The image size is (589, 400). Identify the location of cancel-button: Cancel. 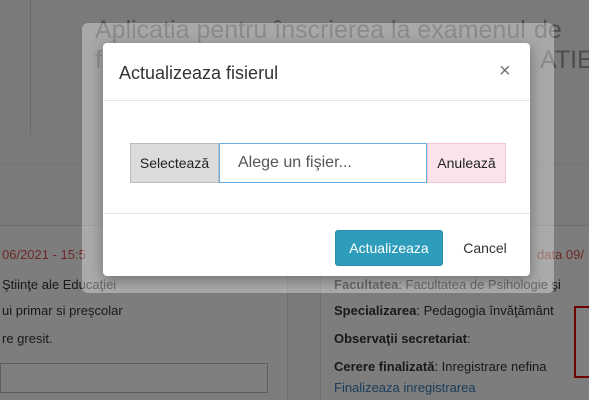
(485, 248).